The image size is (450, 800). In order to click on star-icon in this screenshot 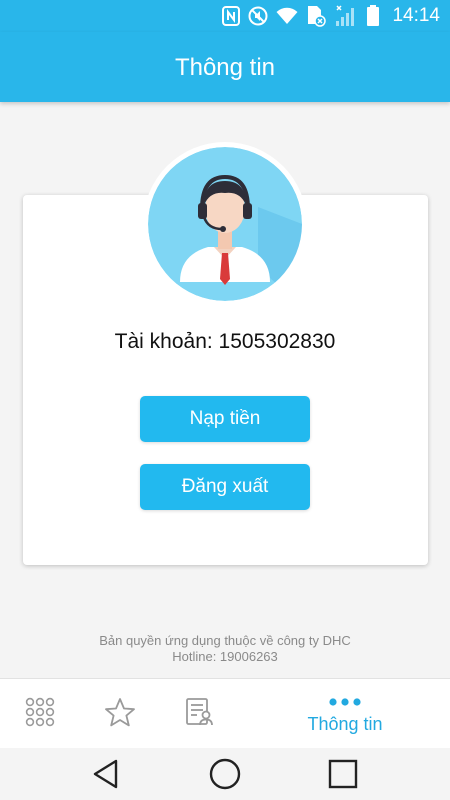, I will do `click(120, 714)`.